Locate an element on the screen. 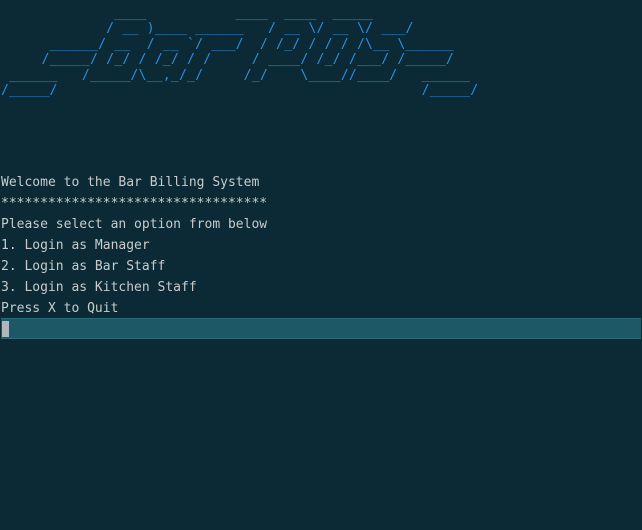 This screenshot has width=642, height=530. input-prompt-row is located at coordinates (321, 328).